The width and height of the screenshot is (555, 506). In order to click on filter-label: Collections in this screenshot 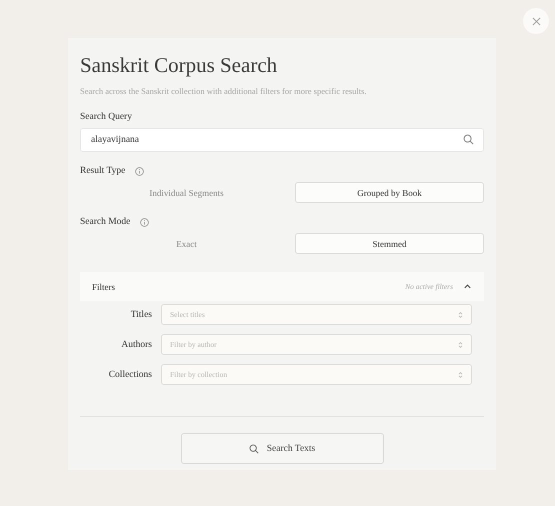, I will do `click(130, 375)`.